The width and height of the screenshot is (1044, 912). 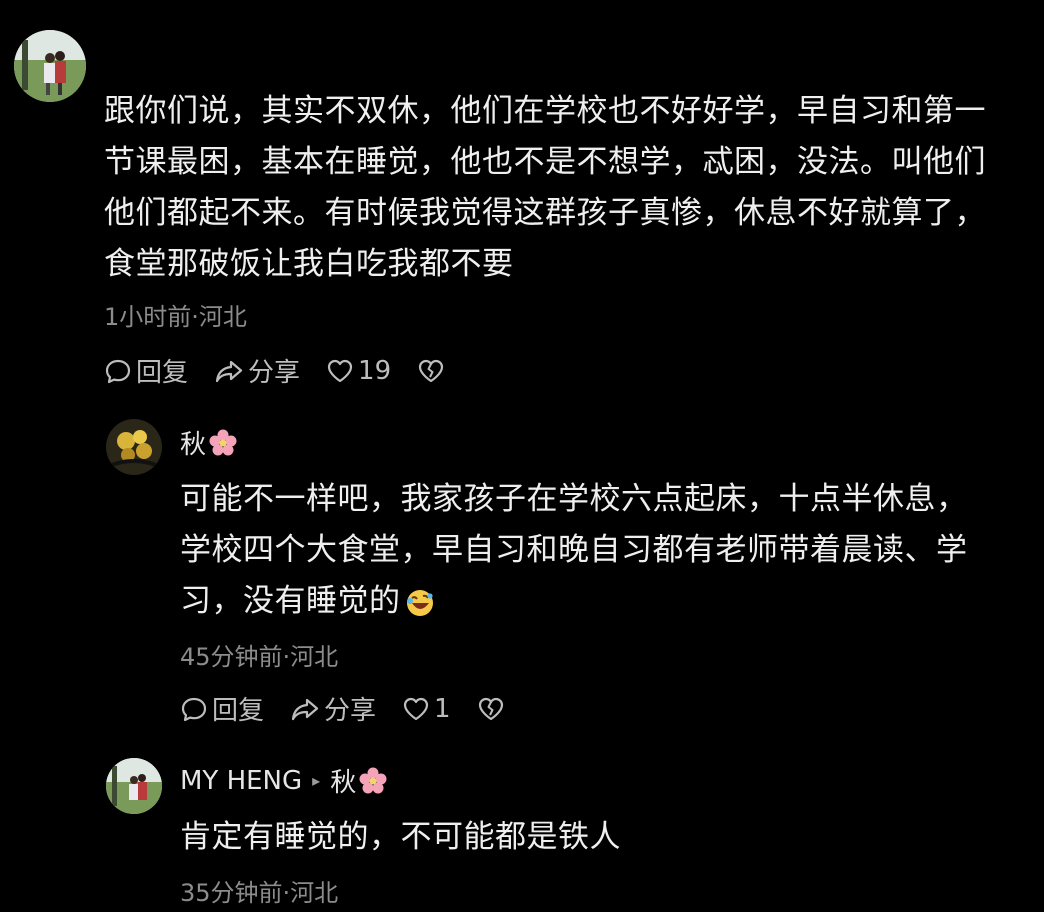 I want to click on reply-2-meta: 35分钟前·河北, so click(x=259, y=893).